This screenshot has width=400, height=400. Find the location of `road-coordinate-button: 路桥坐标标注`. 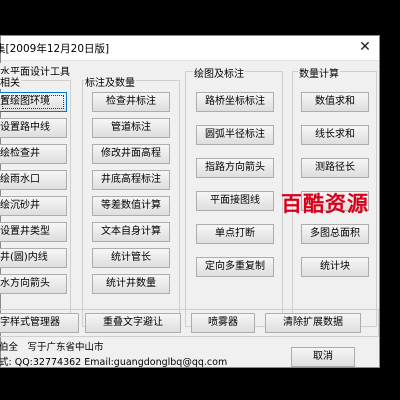

road-coordinate-button: 路桥坐标标注 is located at coordinates (235, 102).